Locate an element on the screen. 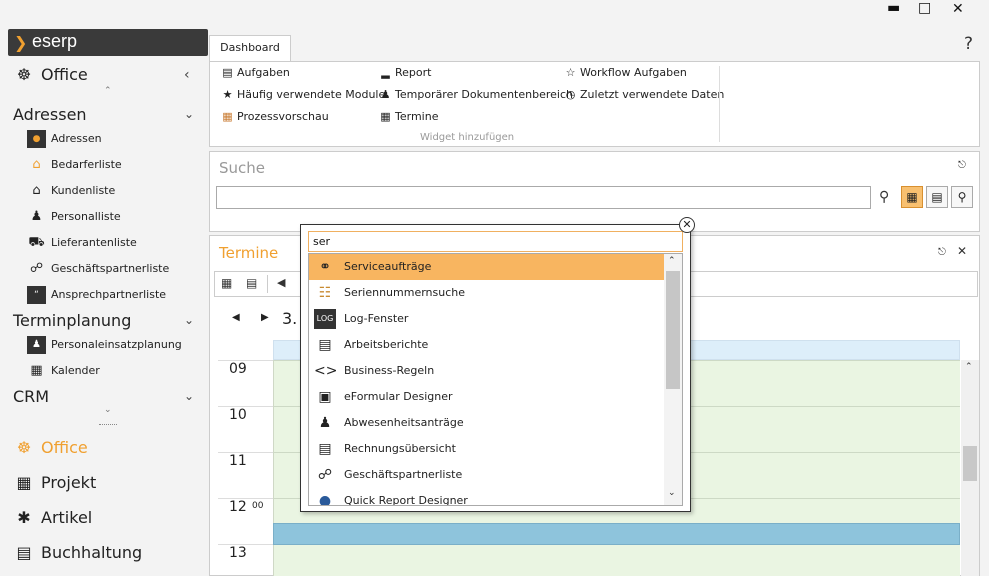 The image size is (989, 576). speech-bubble-icon: “ is located at coordinates (36, 295).